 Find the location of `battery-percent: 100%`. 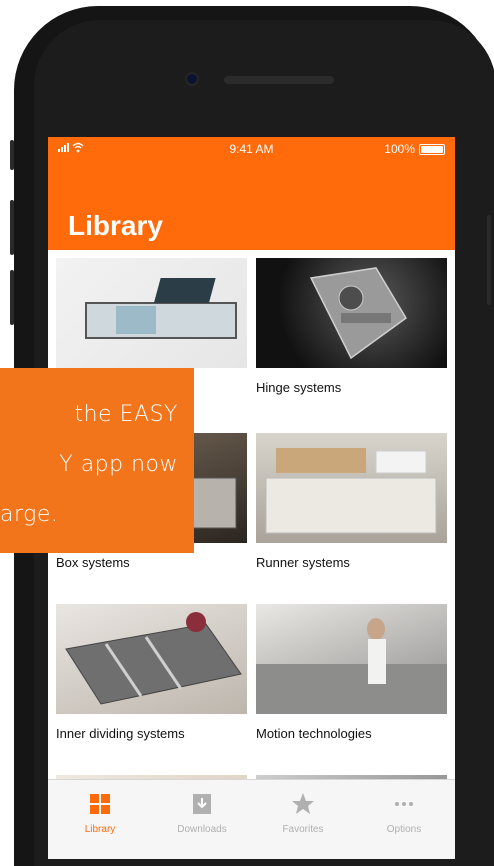

battery-percent: 100% is located at coordinates (399, 149).